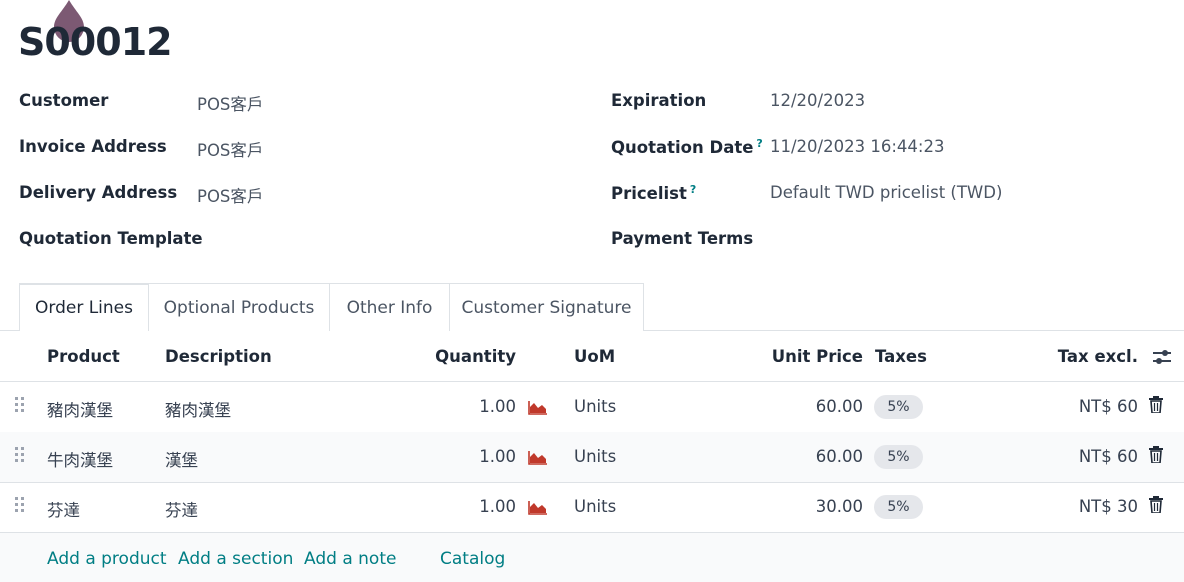 This screenshot has height=582, width=1184. What do you see at coordinates (367, 240) in the screenshot?
I see `quotation-template-input` at bounding box center [367, 240].